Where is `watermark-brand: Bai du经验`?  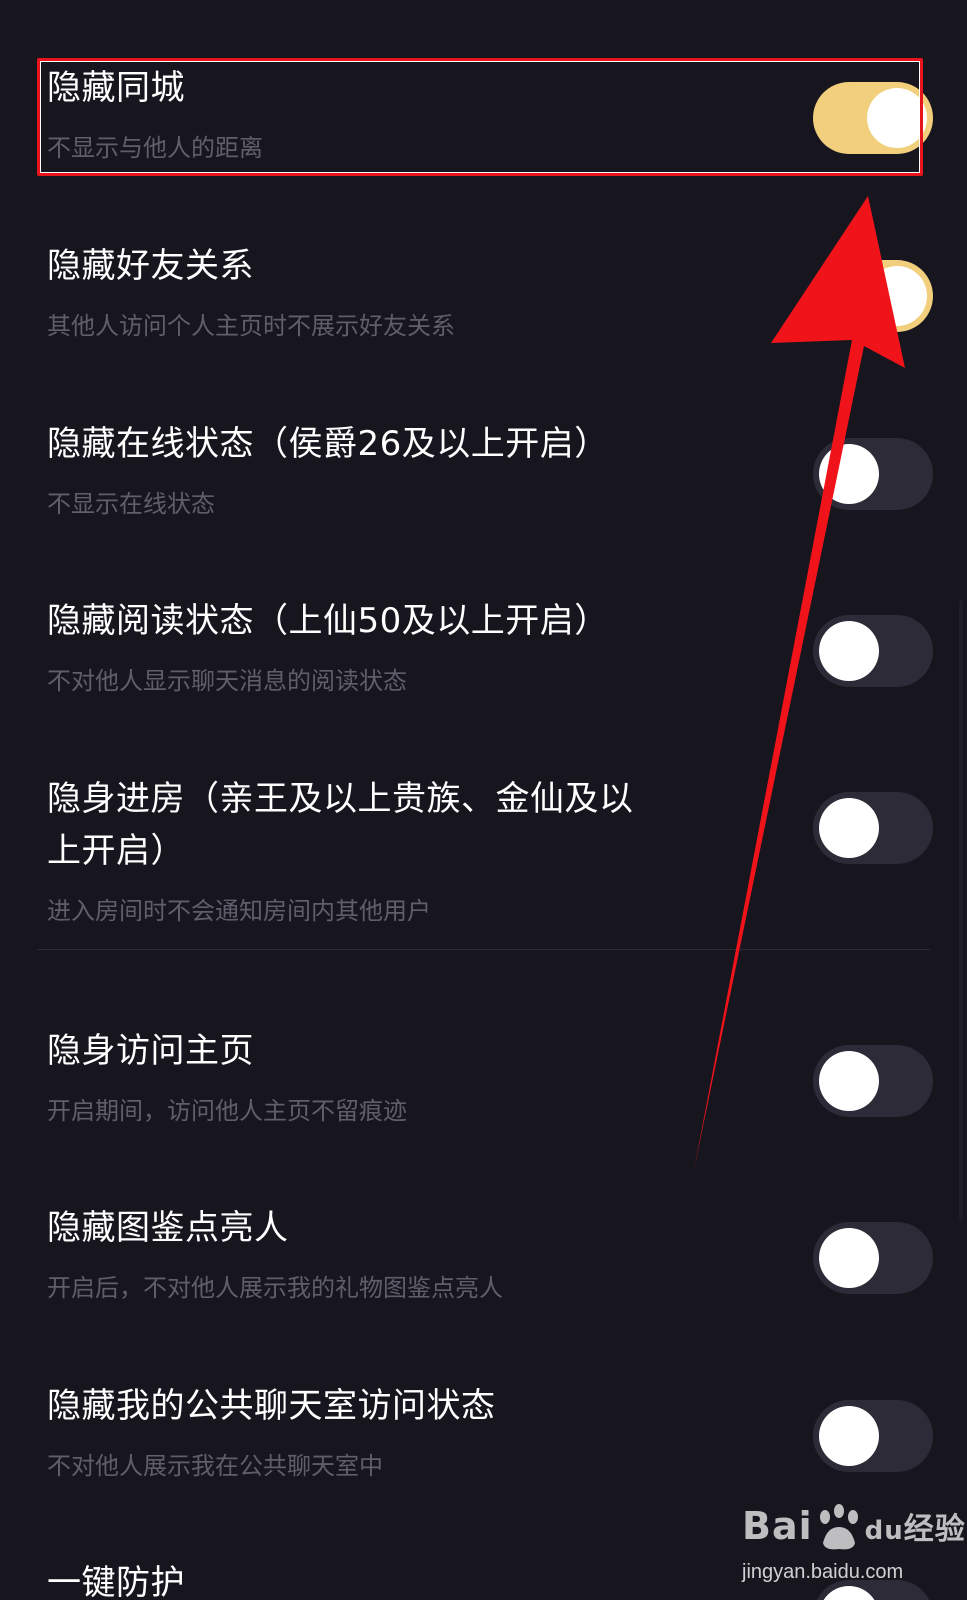 watermark-brand: Bai du经验 is located at coordinates (853, 1526).